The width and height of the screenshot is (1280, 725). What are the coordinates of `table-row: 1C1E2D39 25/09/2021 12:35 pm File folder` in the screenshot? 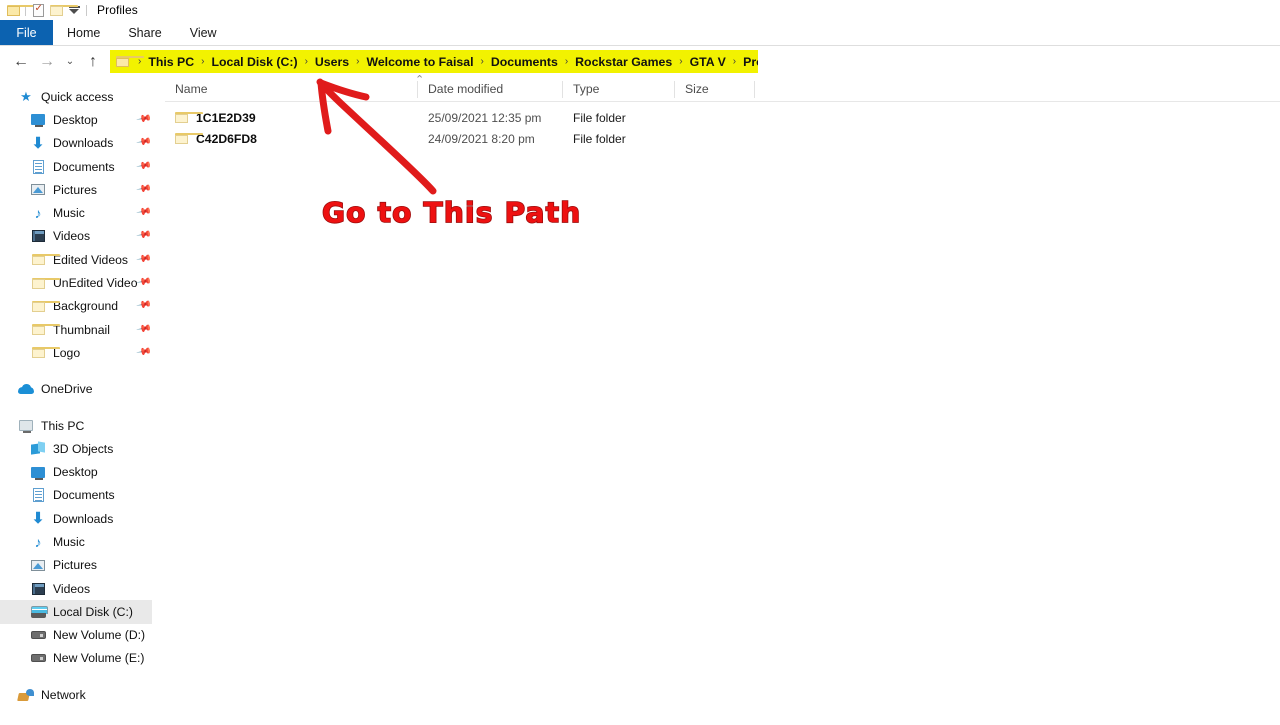 It's located at (722, 117).